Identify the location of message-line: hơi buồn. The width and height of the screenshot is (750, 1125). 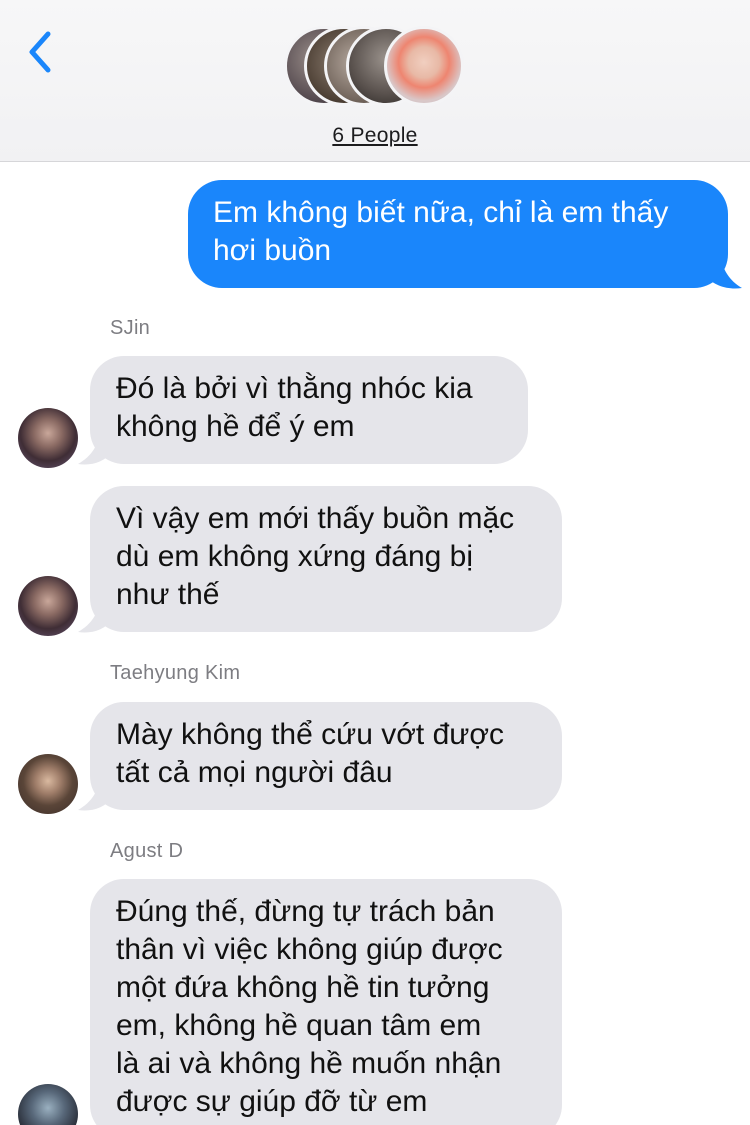
(272, 250).